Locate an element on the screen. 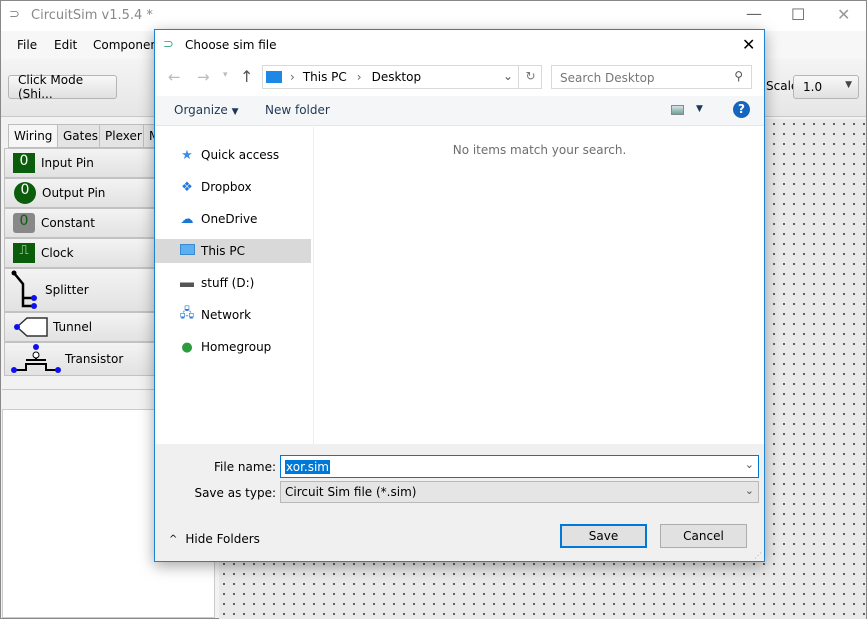 The image size is (867, 619). component-transistor: Transistor is located at coordinates (80, 359).